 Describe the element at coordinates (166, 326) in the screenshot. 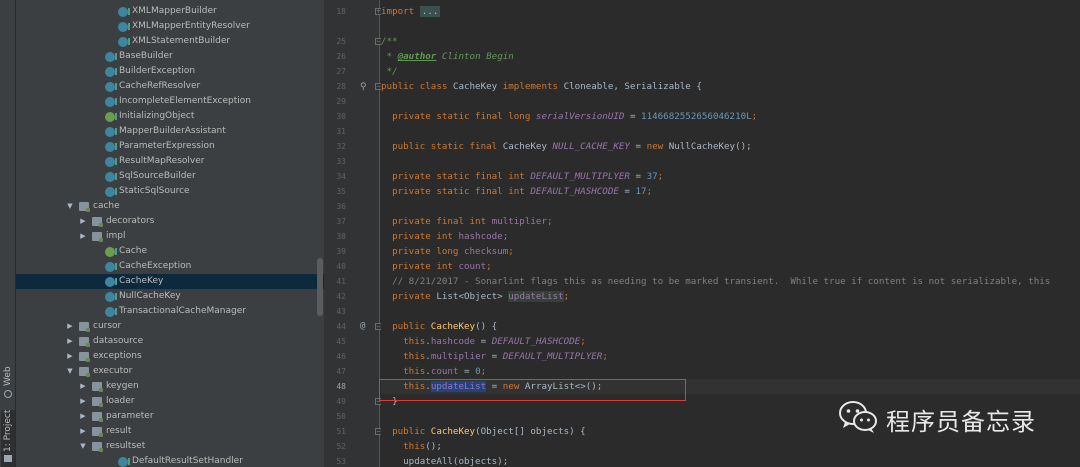

I see `tree-folder-item: ▶ cursor` at that location.